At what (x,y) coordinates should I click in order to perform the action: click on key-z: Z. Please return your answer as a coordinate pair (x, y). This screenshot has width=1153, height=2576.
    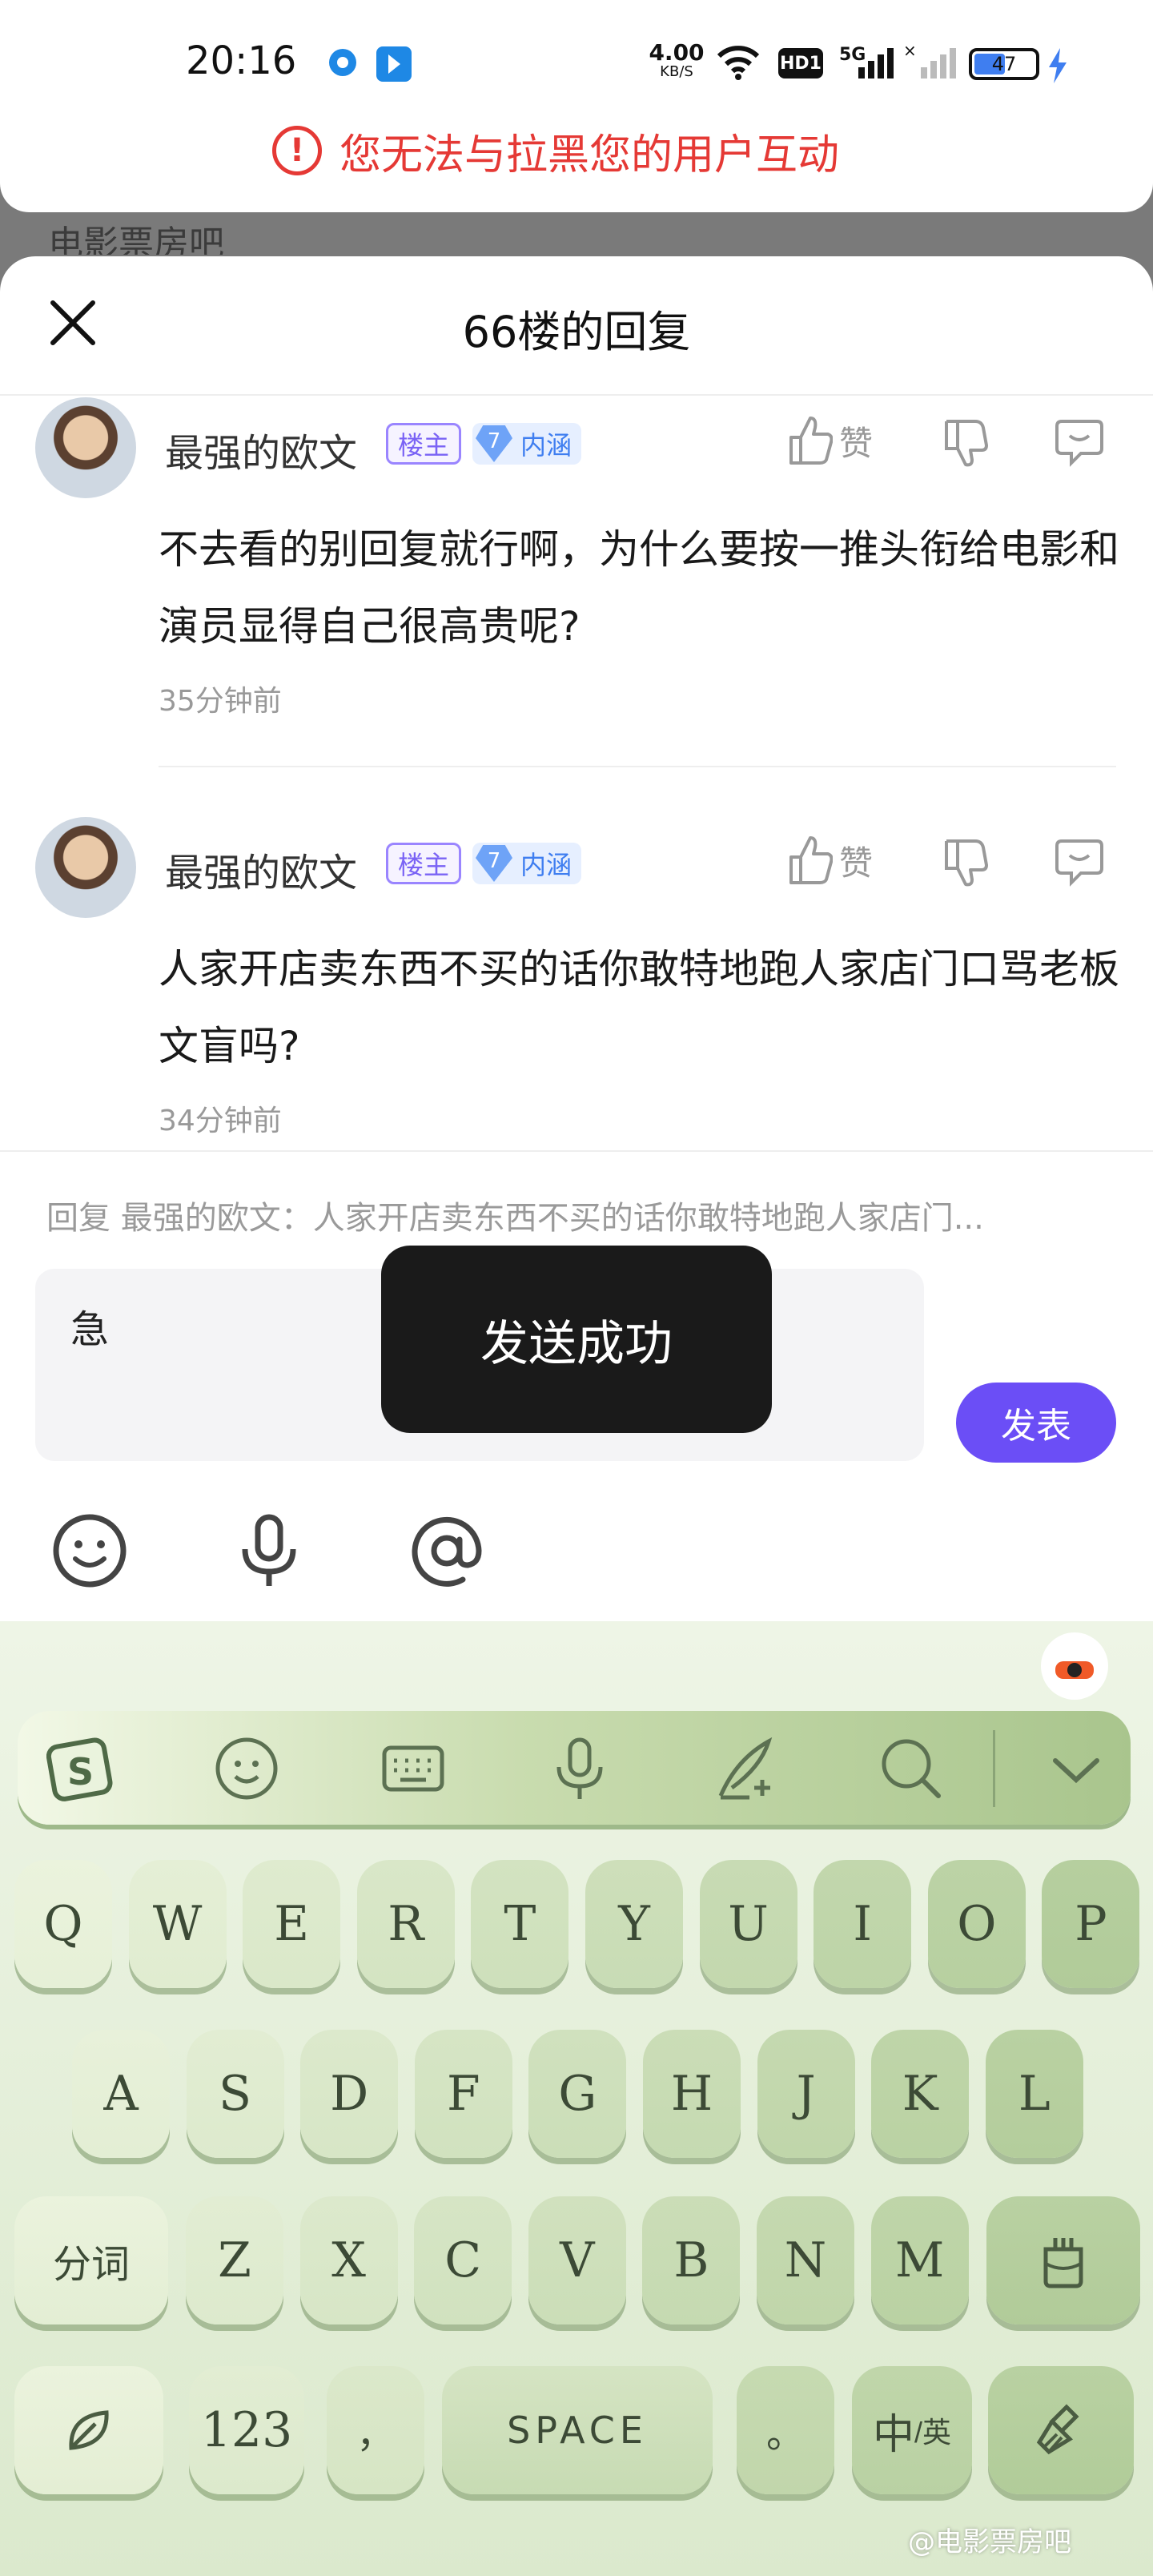
    Looking at the image, I should click on (234, 2260).